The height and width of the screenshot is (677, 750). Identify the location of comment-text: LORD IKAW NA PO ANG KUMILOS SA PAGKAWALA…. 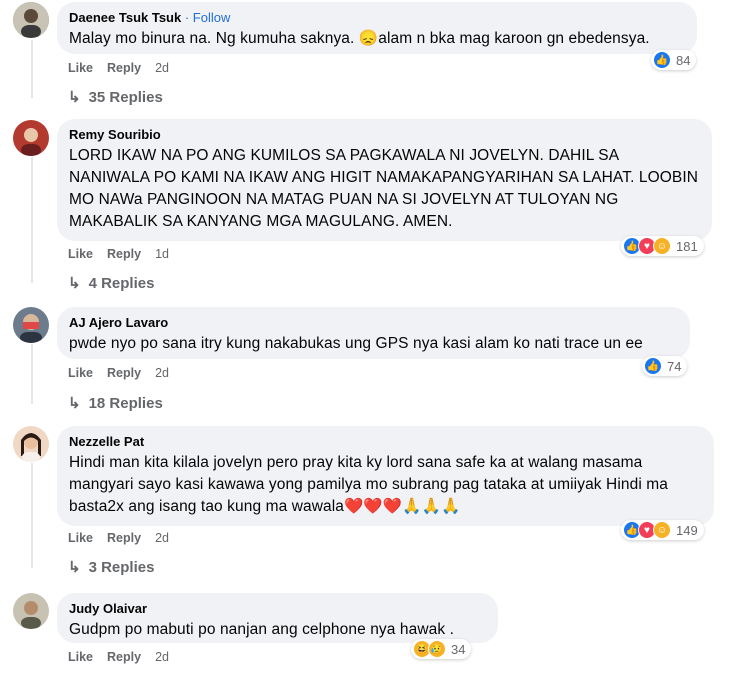
(384, 188).